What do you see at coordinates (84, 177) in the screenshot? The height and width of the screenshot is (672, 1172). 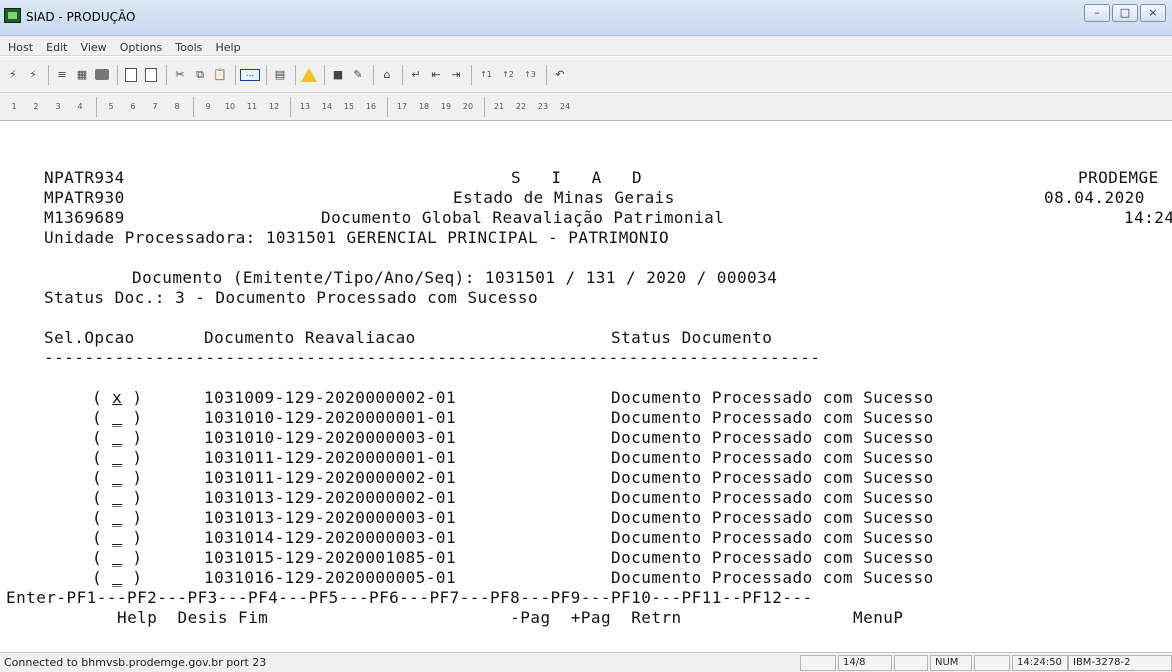 I see `program-id-1: NPATR934` at bounding box center [84, 177].